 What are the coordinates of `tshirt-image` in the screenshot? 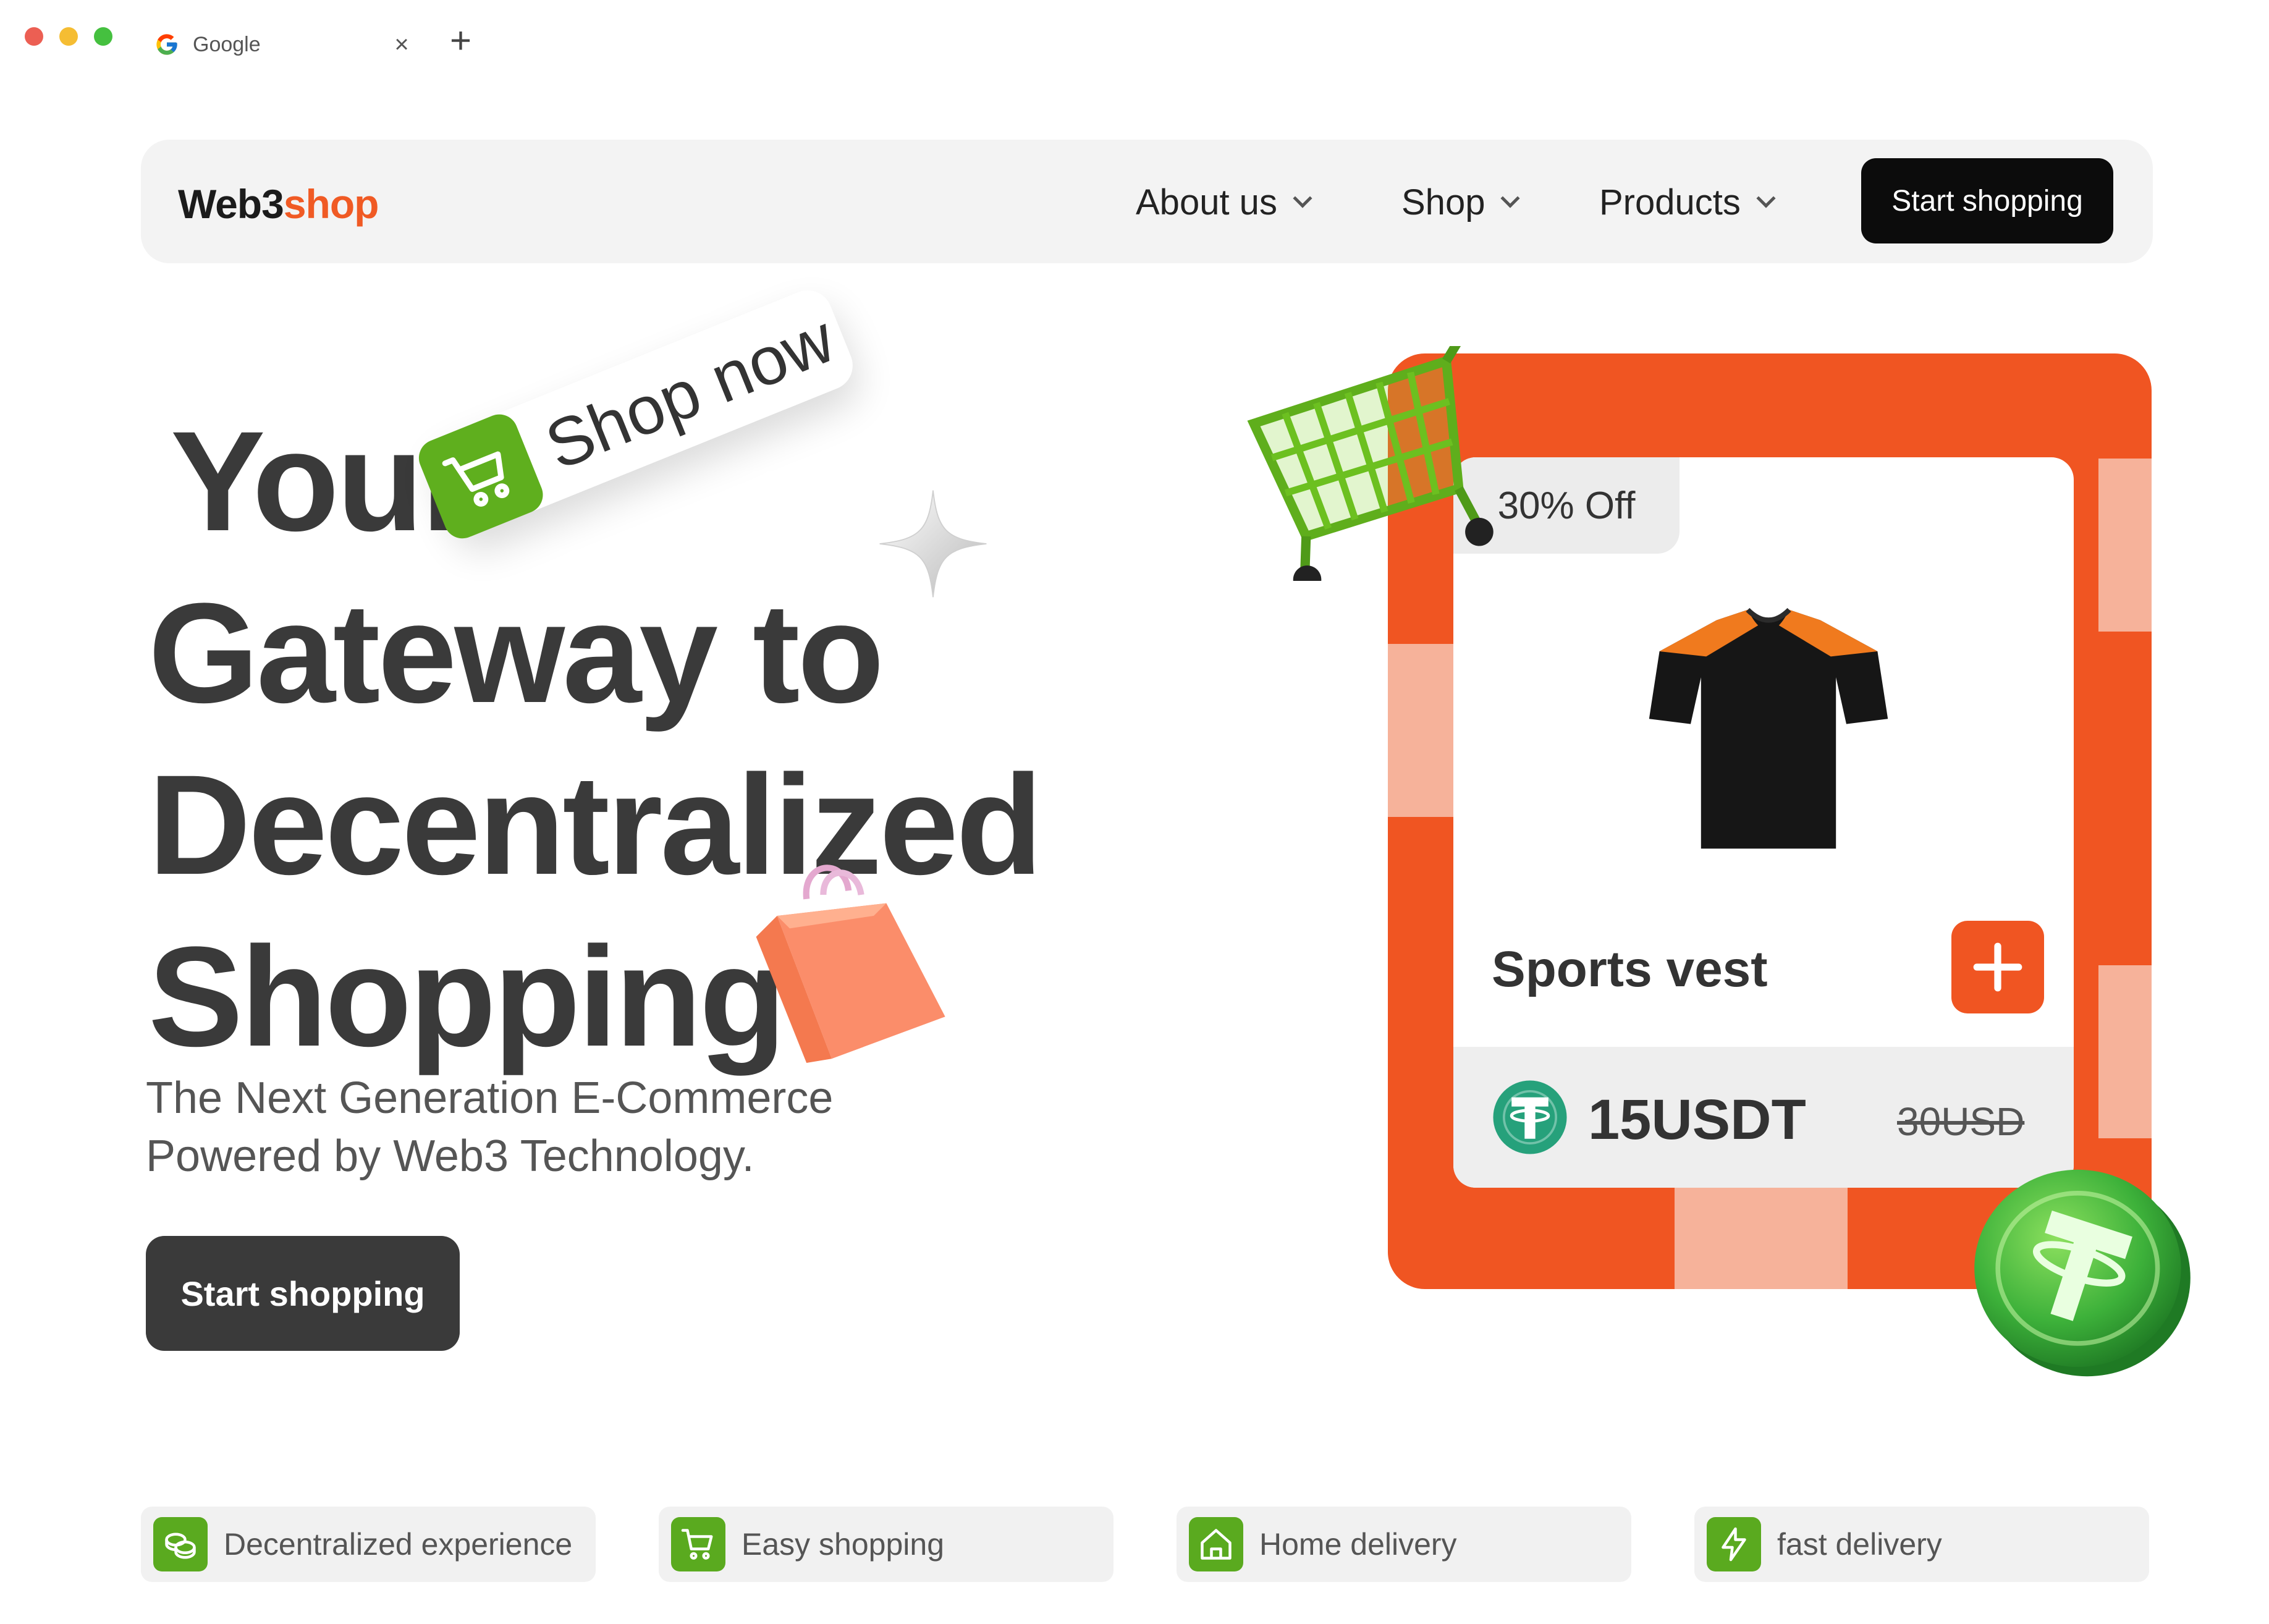 It's located at (1768, 728).